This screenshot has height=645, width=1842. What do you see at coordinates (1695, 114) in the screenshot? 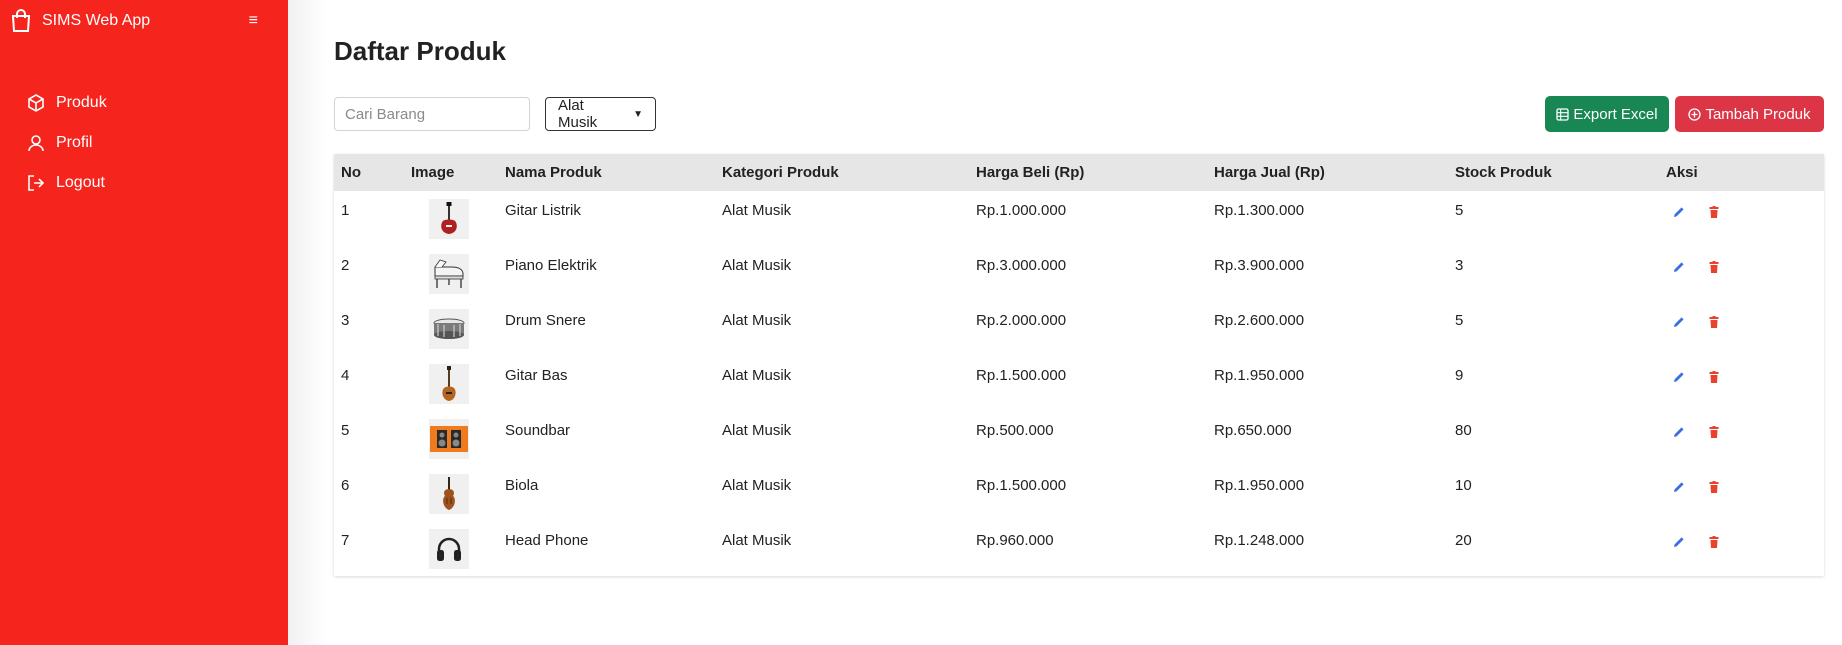
I see `plus-circle-icon` at bounding box center [1695, 114].